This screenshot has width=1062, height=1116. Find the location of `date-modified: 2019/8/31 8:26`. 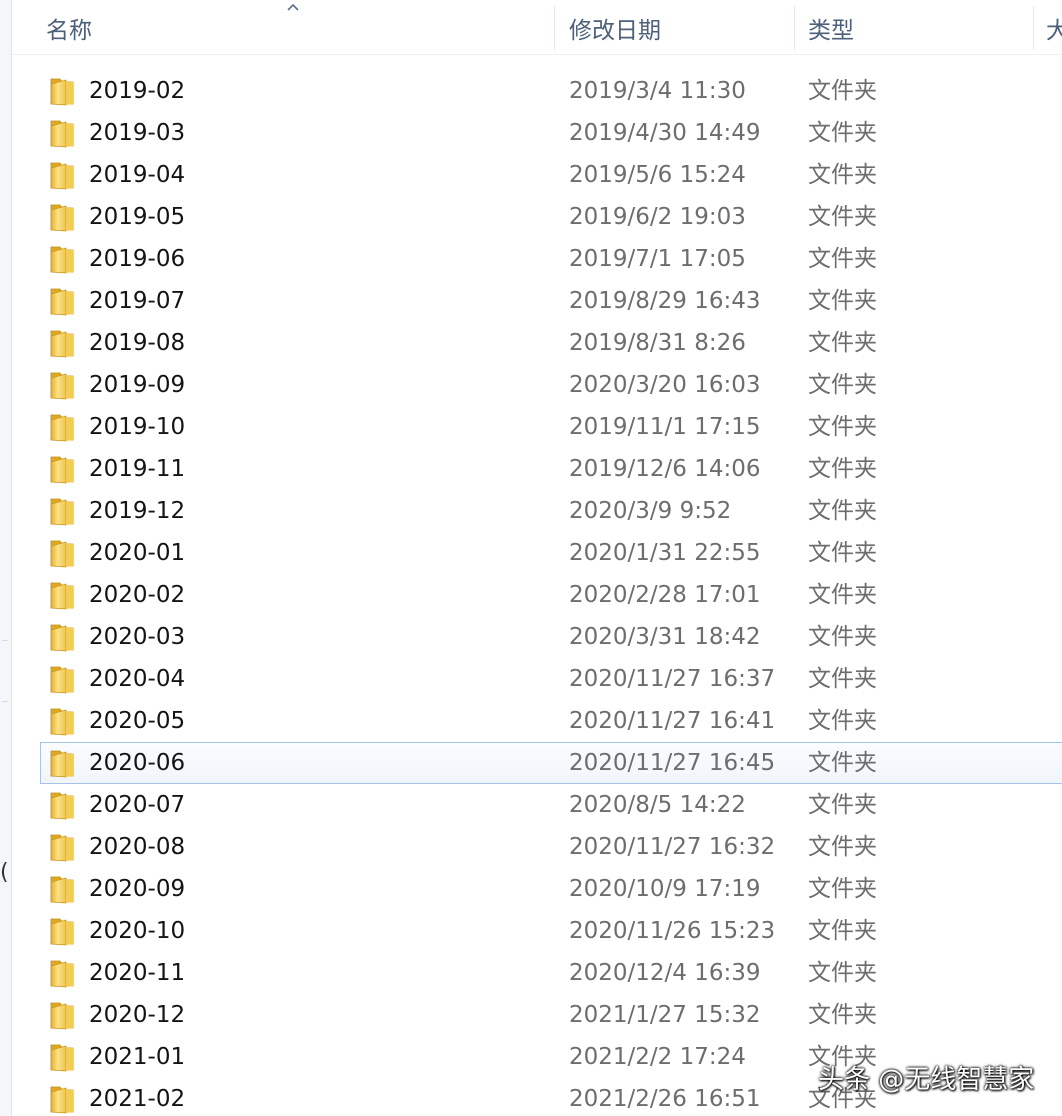

date-modified: 2019/8/31 8:26 is located at coordinates (657, 343).